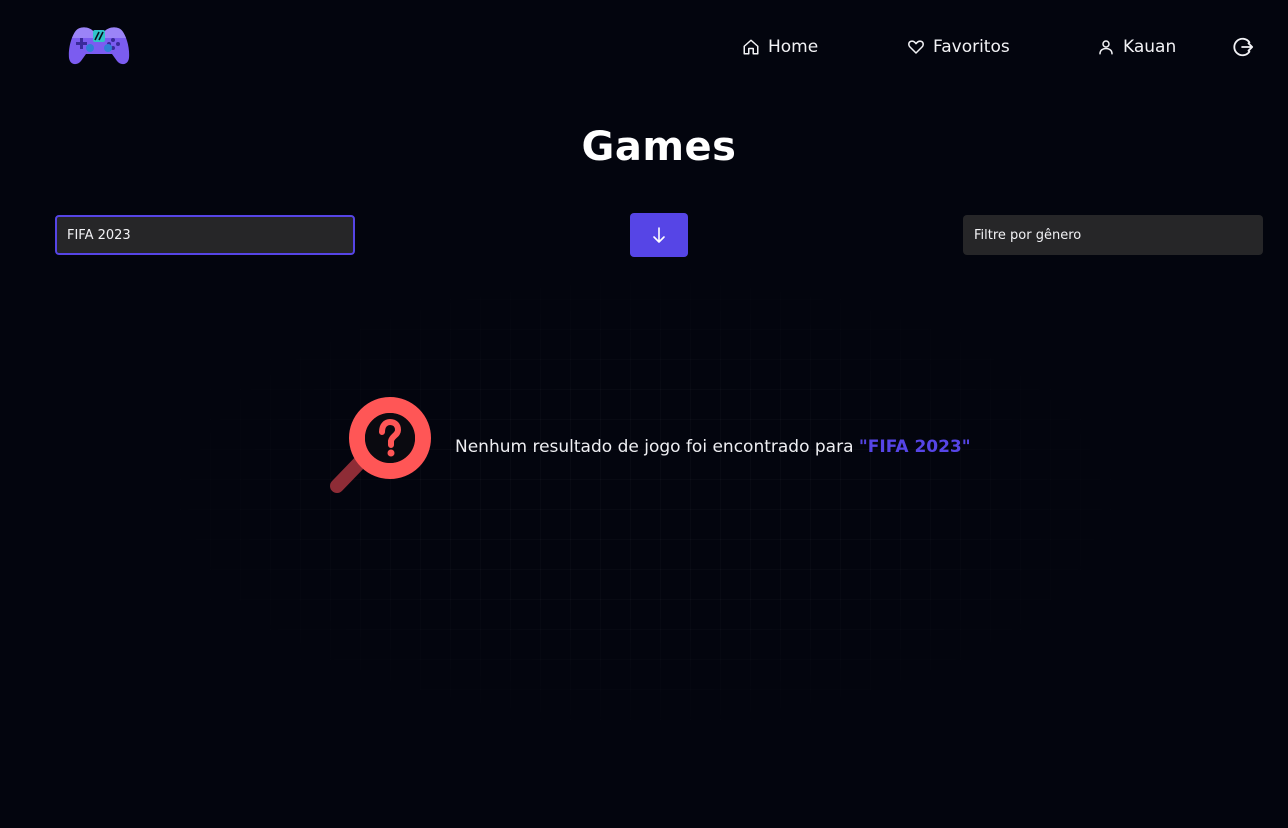 The width and height of the screenshot is (1288, 828). I want to click on nav-home-label: Home, so click(793, 47).